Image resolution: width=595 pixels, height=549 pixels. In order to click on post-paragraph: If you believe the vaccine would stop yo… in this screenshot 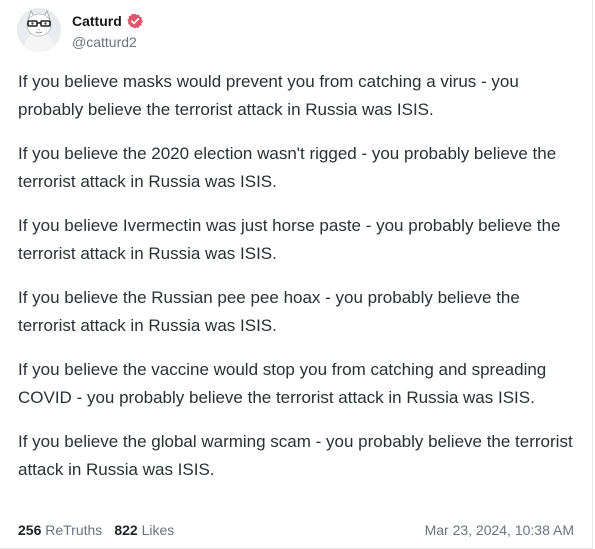, I will do `click(282, 383)`.